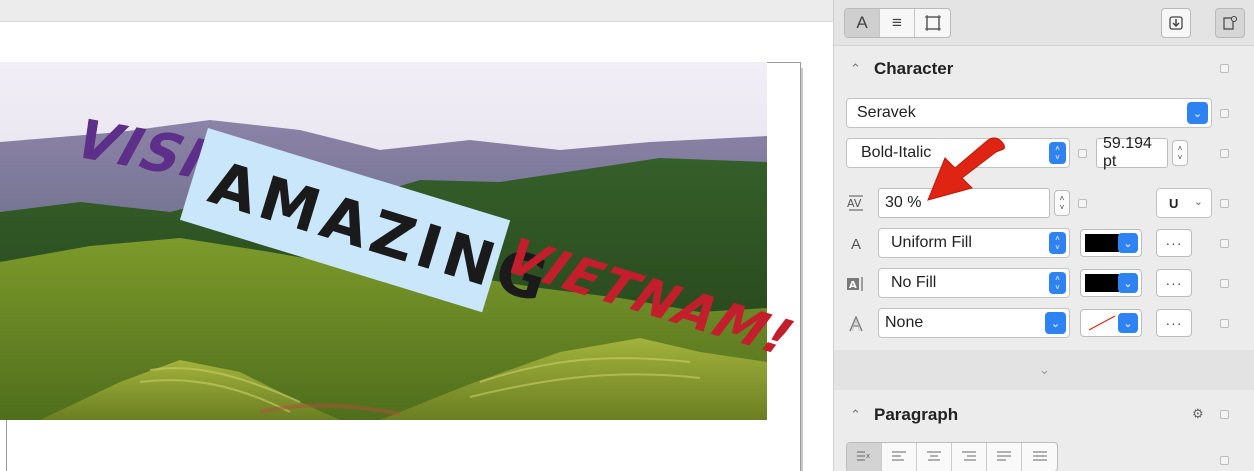 Image resolution: width=1254 pixels, height=471 pixels. What do you see at coordinates (931, 242) in the screenshot?
I see `fill-type-value: Uniform Fill` at bounding box center [931, 242].